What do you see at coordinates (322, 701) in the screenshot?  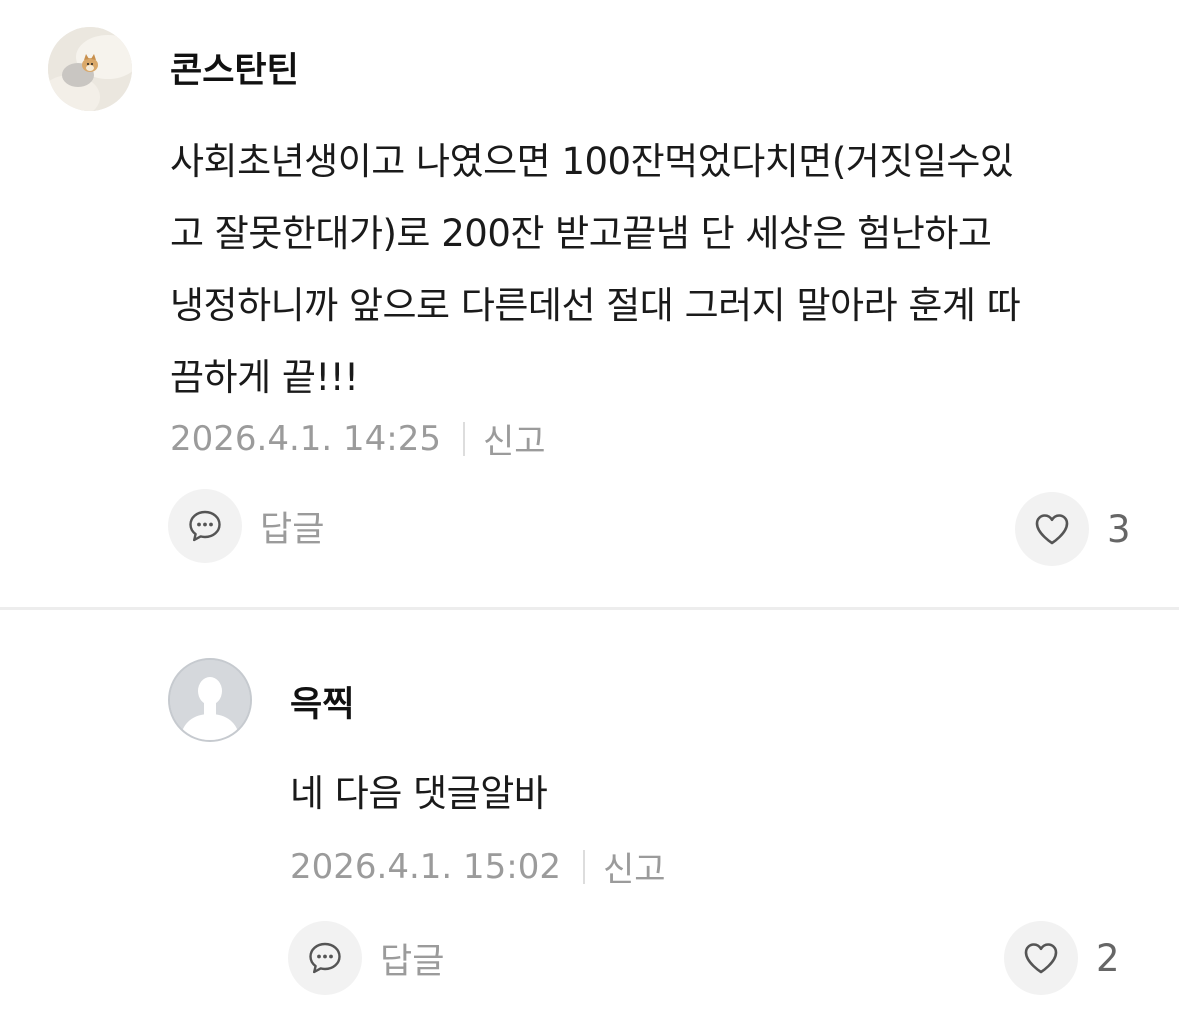 I see `comment-username: 윽찍` at bounding box center [322, 701].